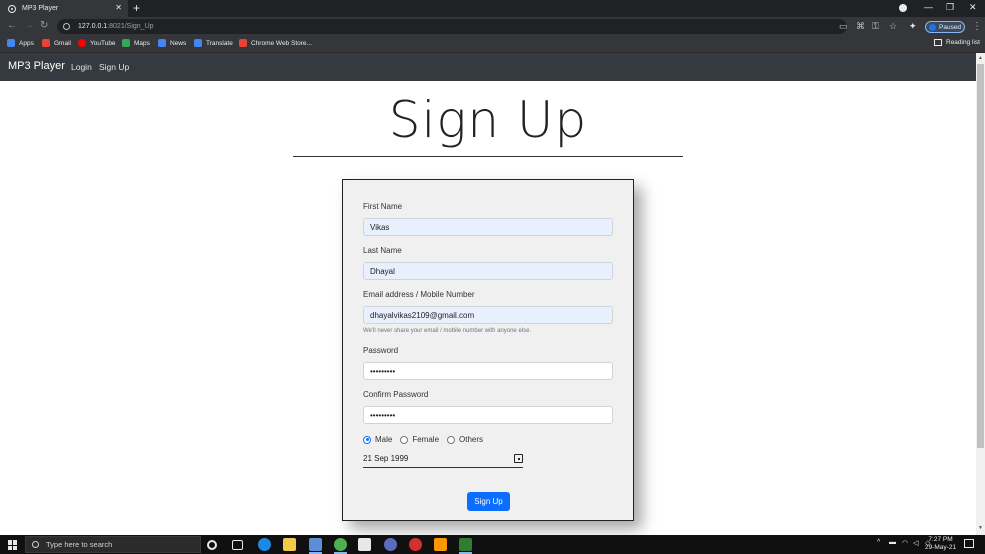 Image resolution: width=985 pixels, height=554 pixels. What do you see at coordinates (82, 43) in the screenshot?
I see `youtube-icon` at bounding box center [82, 43].